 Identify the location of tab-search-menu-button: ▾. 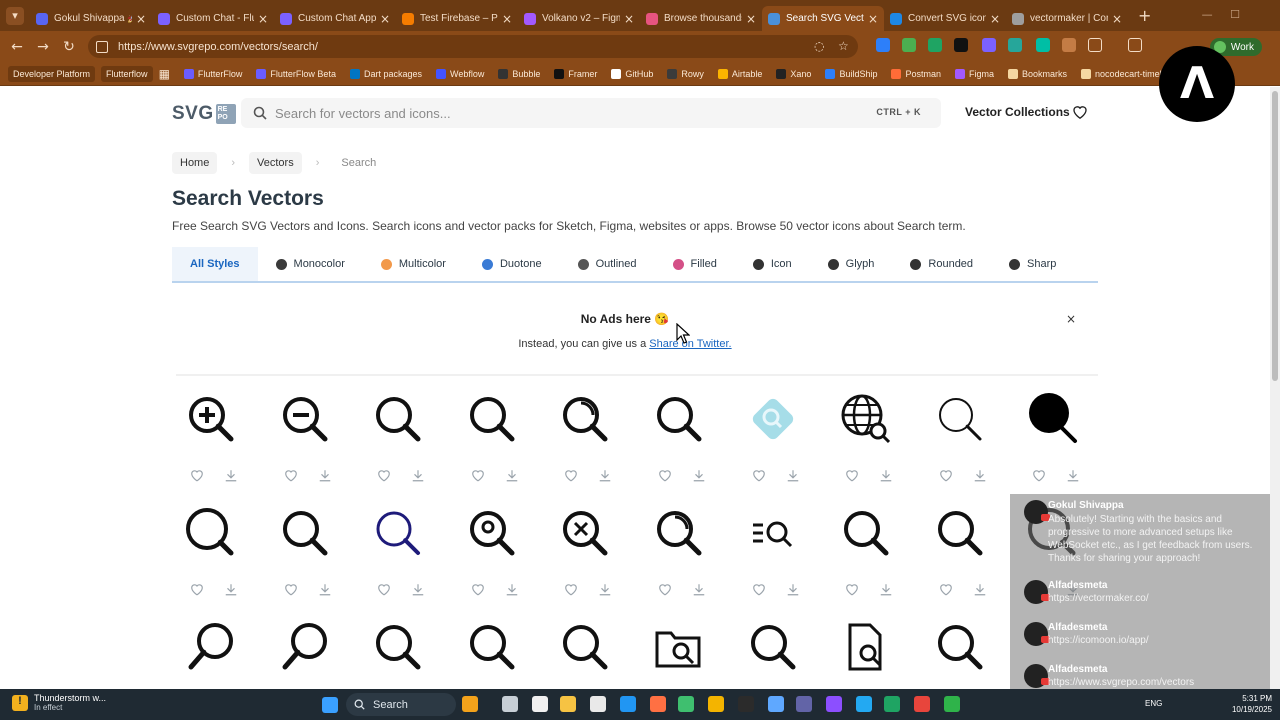
(15, 15).